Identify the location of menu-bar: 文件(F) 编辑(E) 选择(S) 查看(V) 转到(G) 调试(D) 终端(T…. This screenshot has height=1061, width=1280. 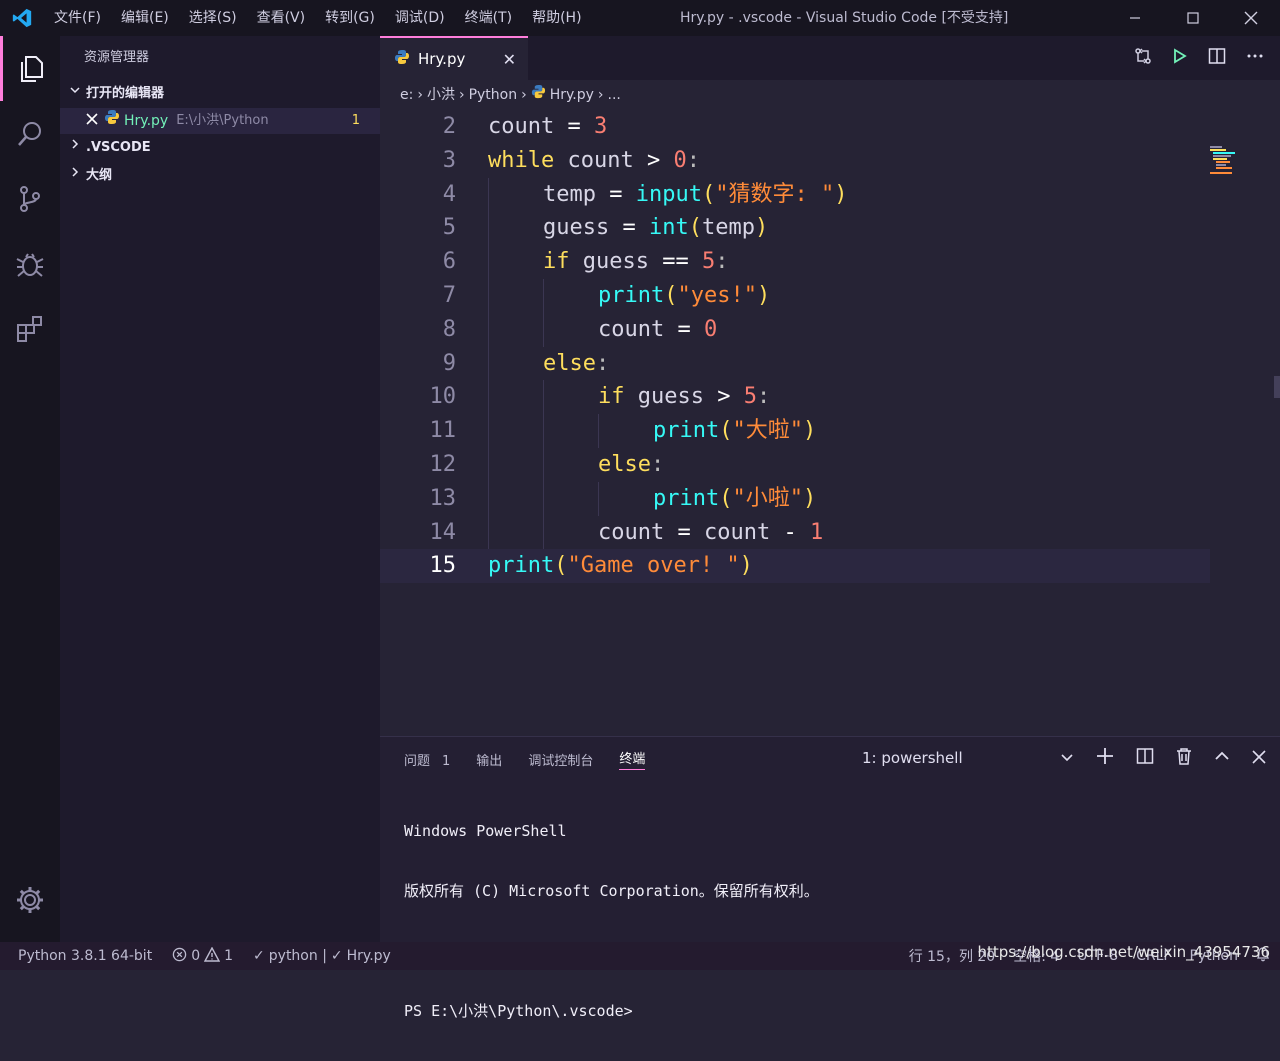
(318, 18).